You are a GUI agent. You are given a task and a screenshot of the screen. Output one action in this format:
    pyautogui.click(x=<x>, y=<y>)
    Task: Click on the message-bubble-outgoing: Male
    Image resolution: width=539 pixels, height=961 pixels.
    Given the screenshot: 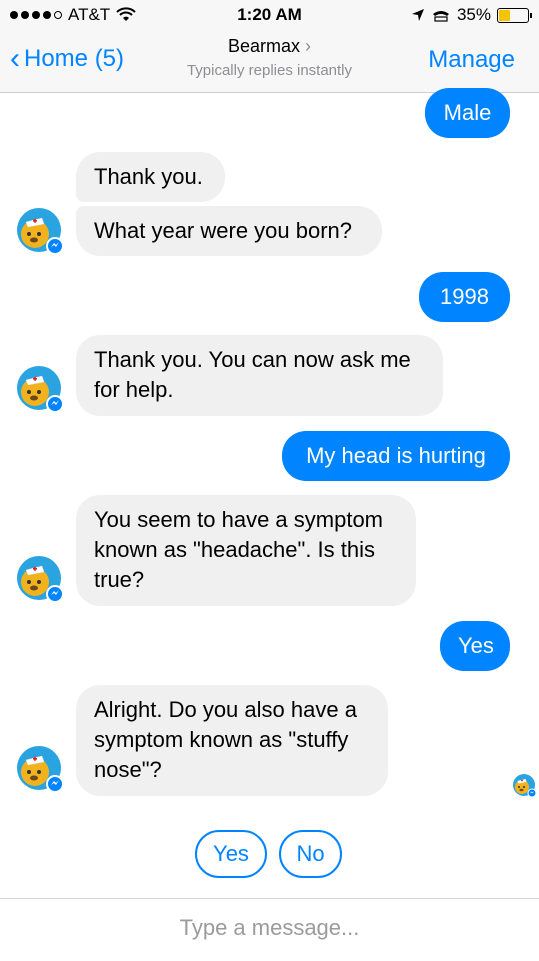 What is the action you would take?
    pyautogui.click(x=467, y=113)
    